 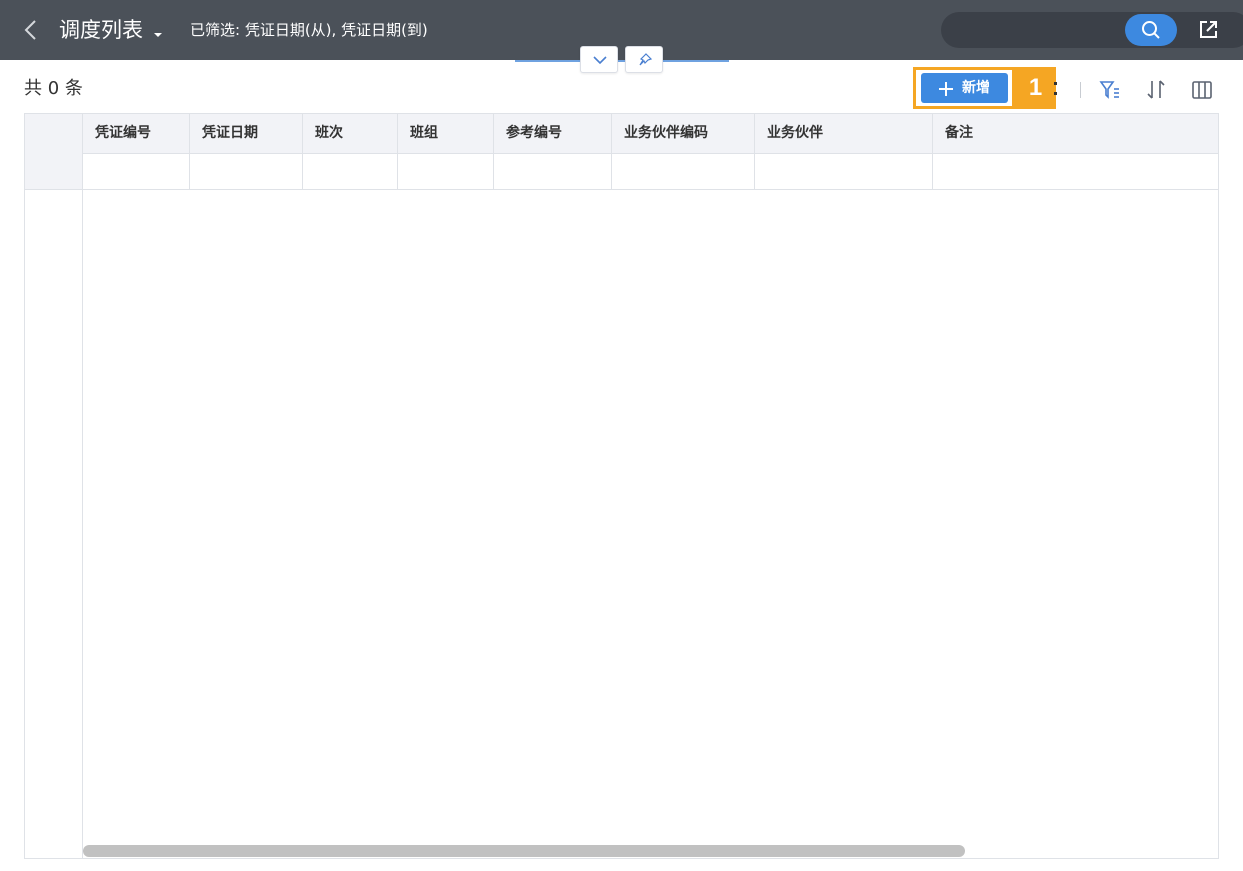 I want to click on filter-icon, so click(x=1110, y=90).